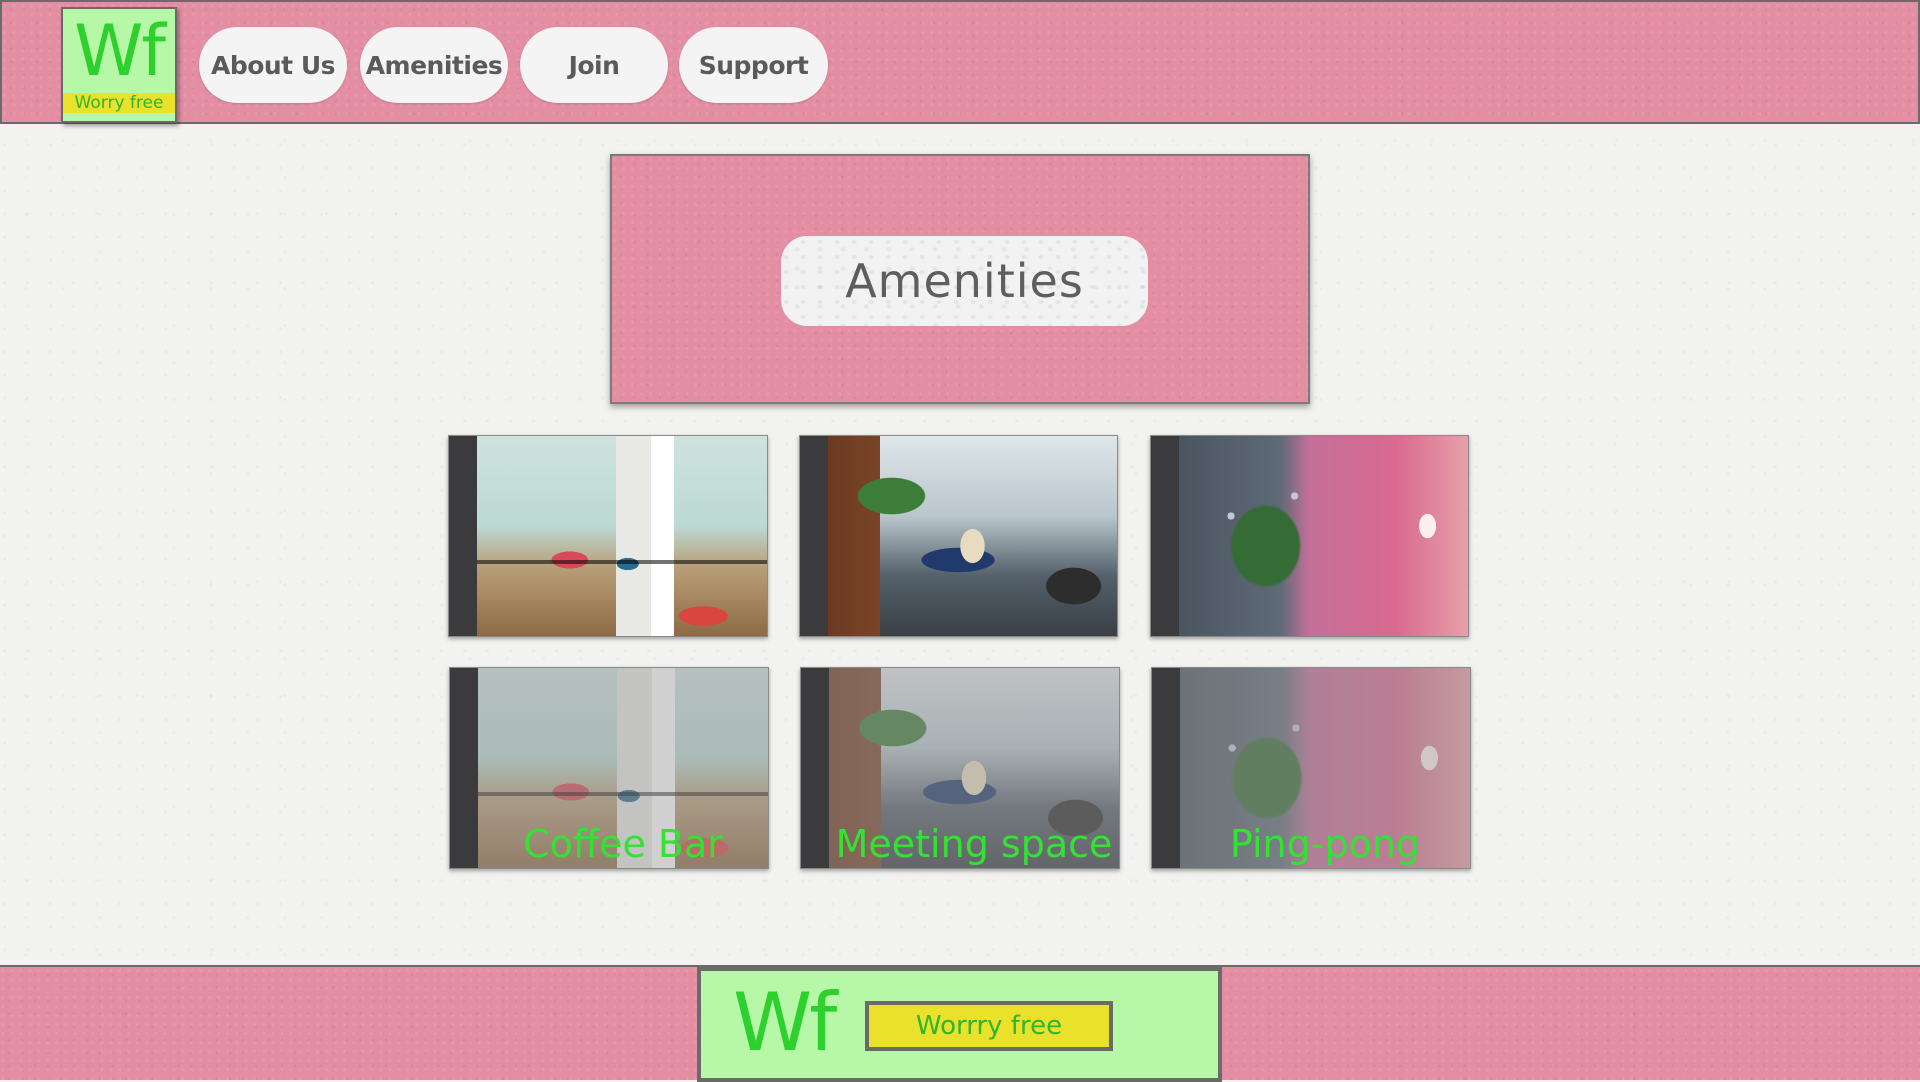  I want to click on gallery-card-ping-pong: Ping-pong, so click(1311, 768).